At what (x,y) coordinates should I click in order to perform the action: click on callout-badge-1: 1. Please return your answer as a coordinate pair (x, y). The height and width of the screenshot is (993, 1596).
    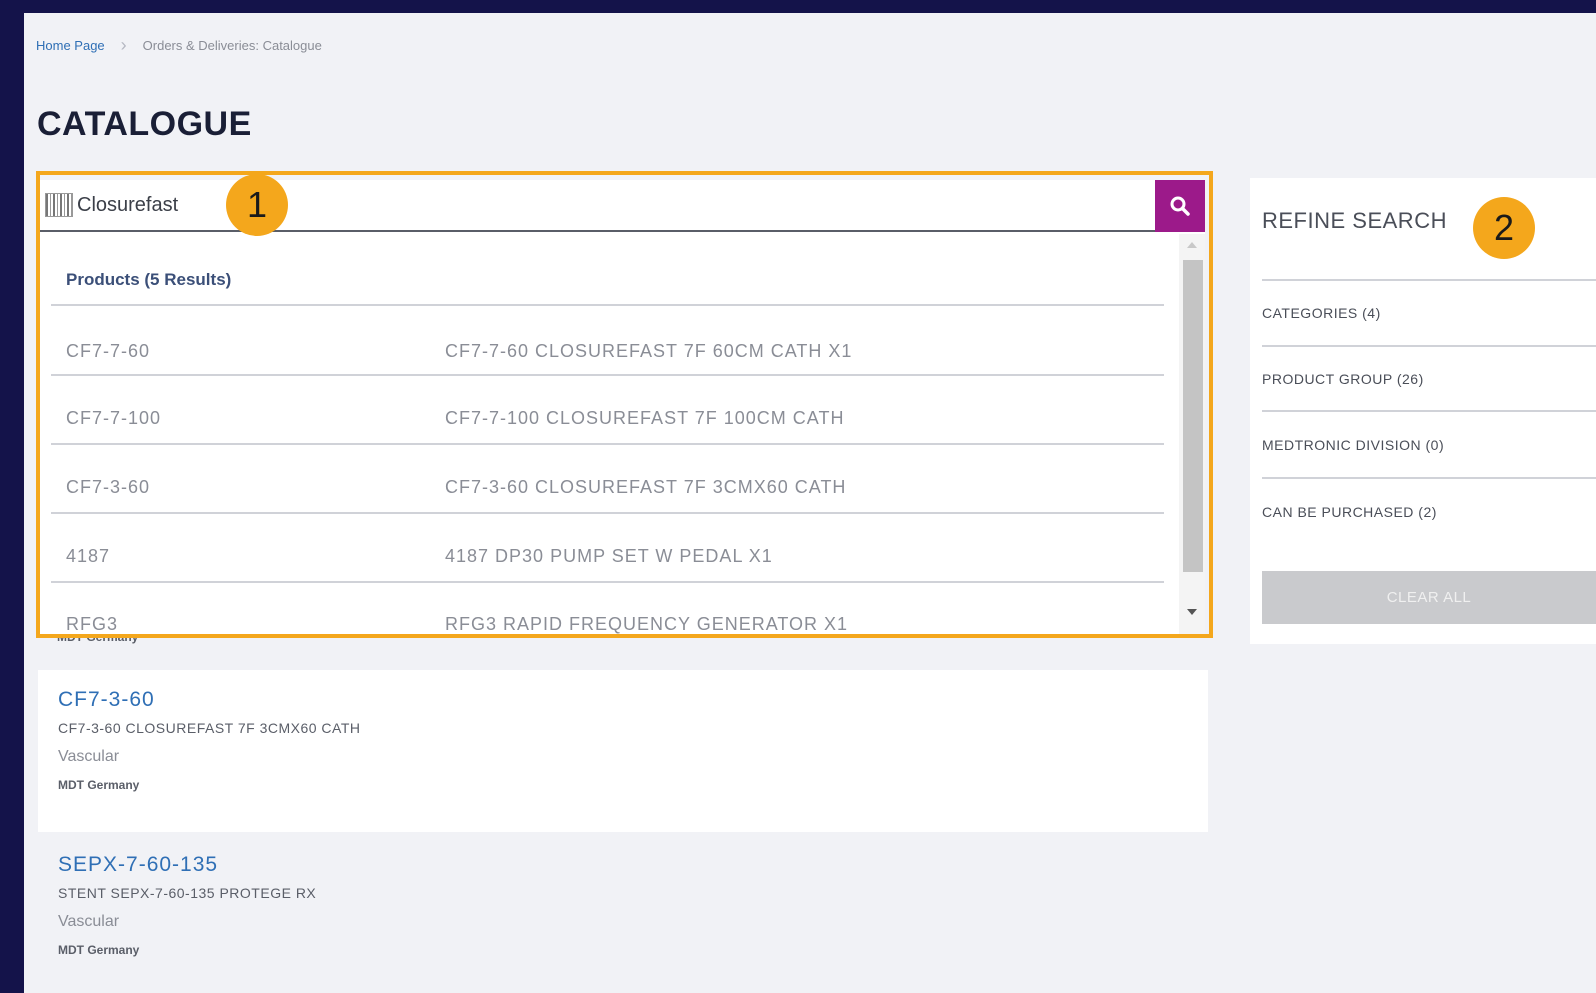
    Looking at the image, I should click on (257, 205).